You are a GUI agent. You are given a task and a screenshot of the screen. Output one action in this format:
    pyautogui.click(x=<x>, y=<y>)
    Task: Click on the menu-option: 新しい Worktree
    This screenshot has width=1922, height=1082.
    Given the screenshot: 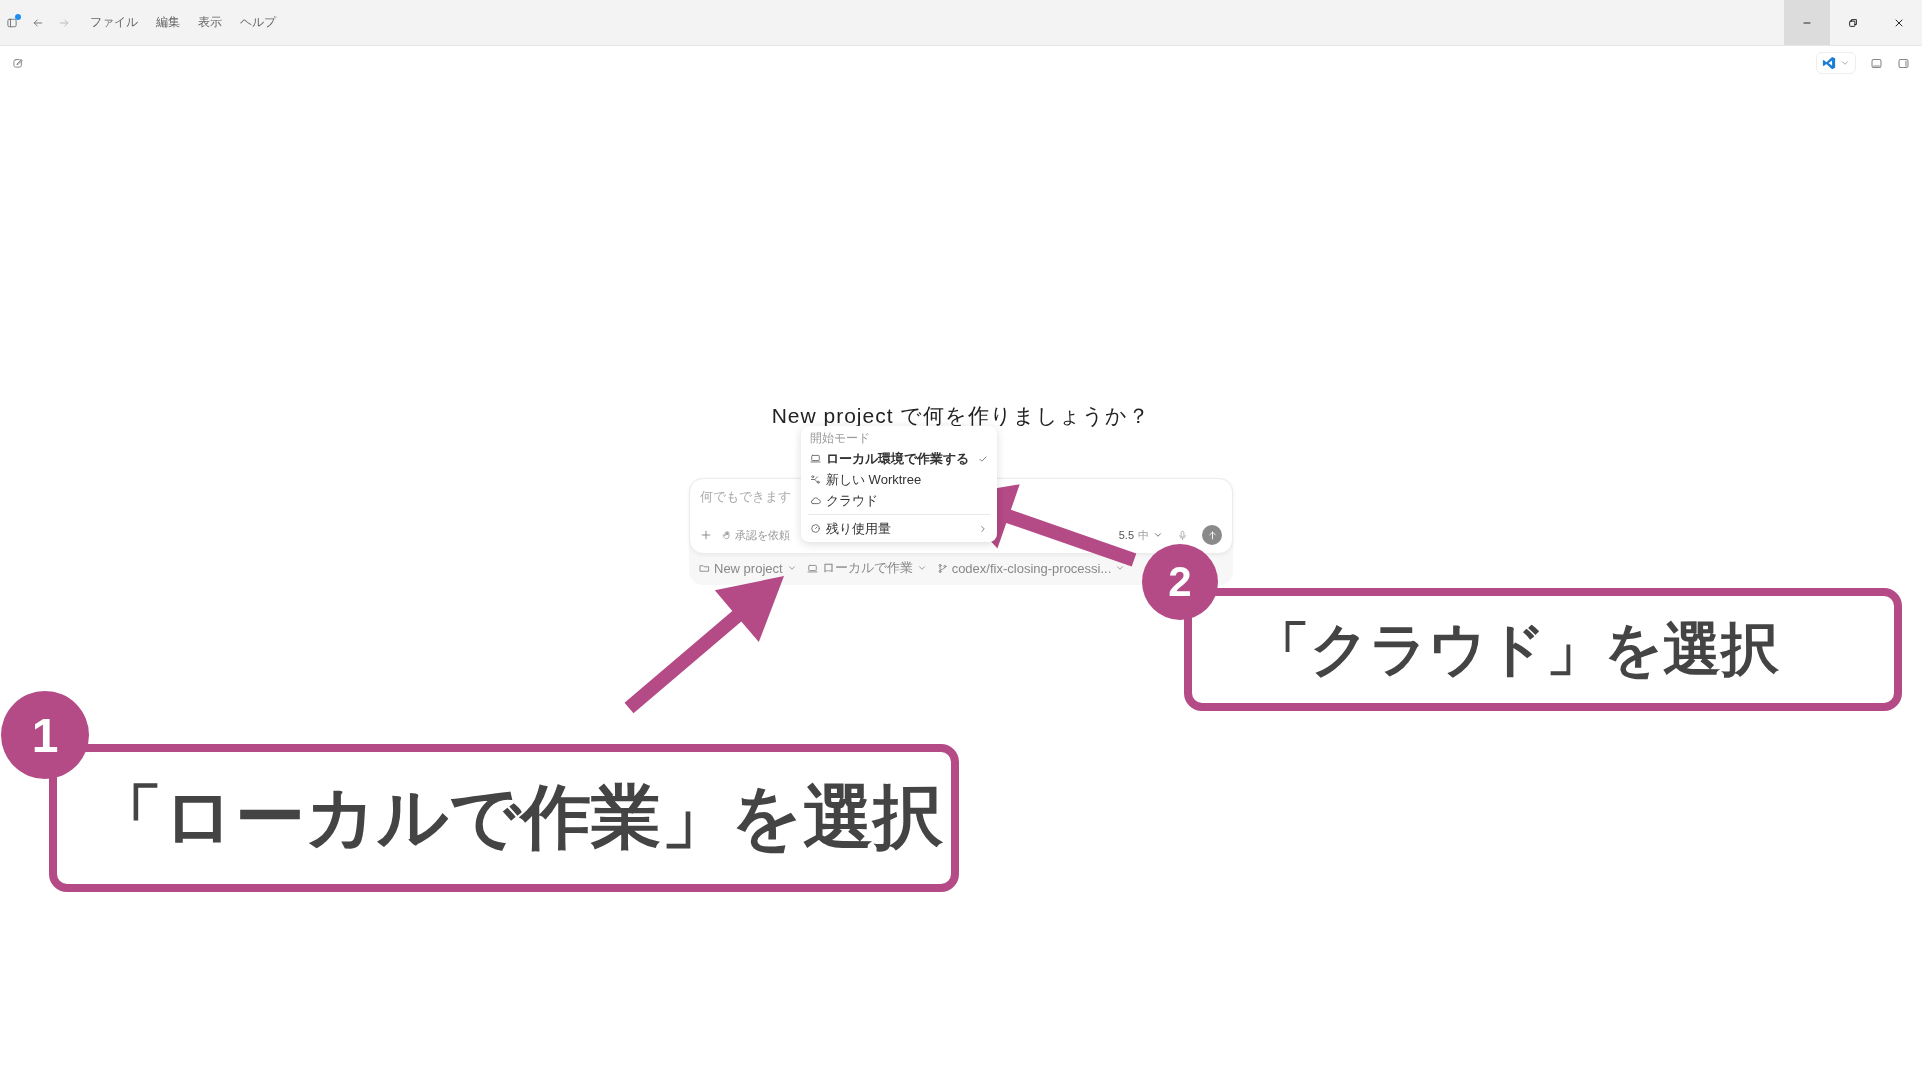 What is the action you would take?
    pyautogui.click(x=899, y=479)
    